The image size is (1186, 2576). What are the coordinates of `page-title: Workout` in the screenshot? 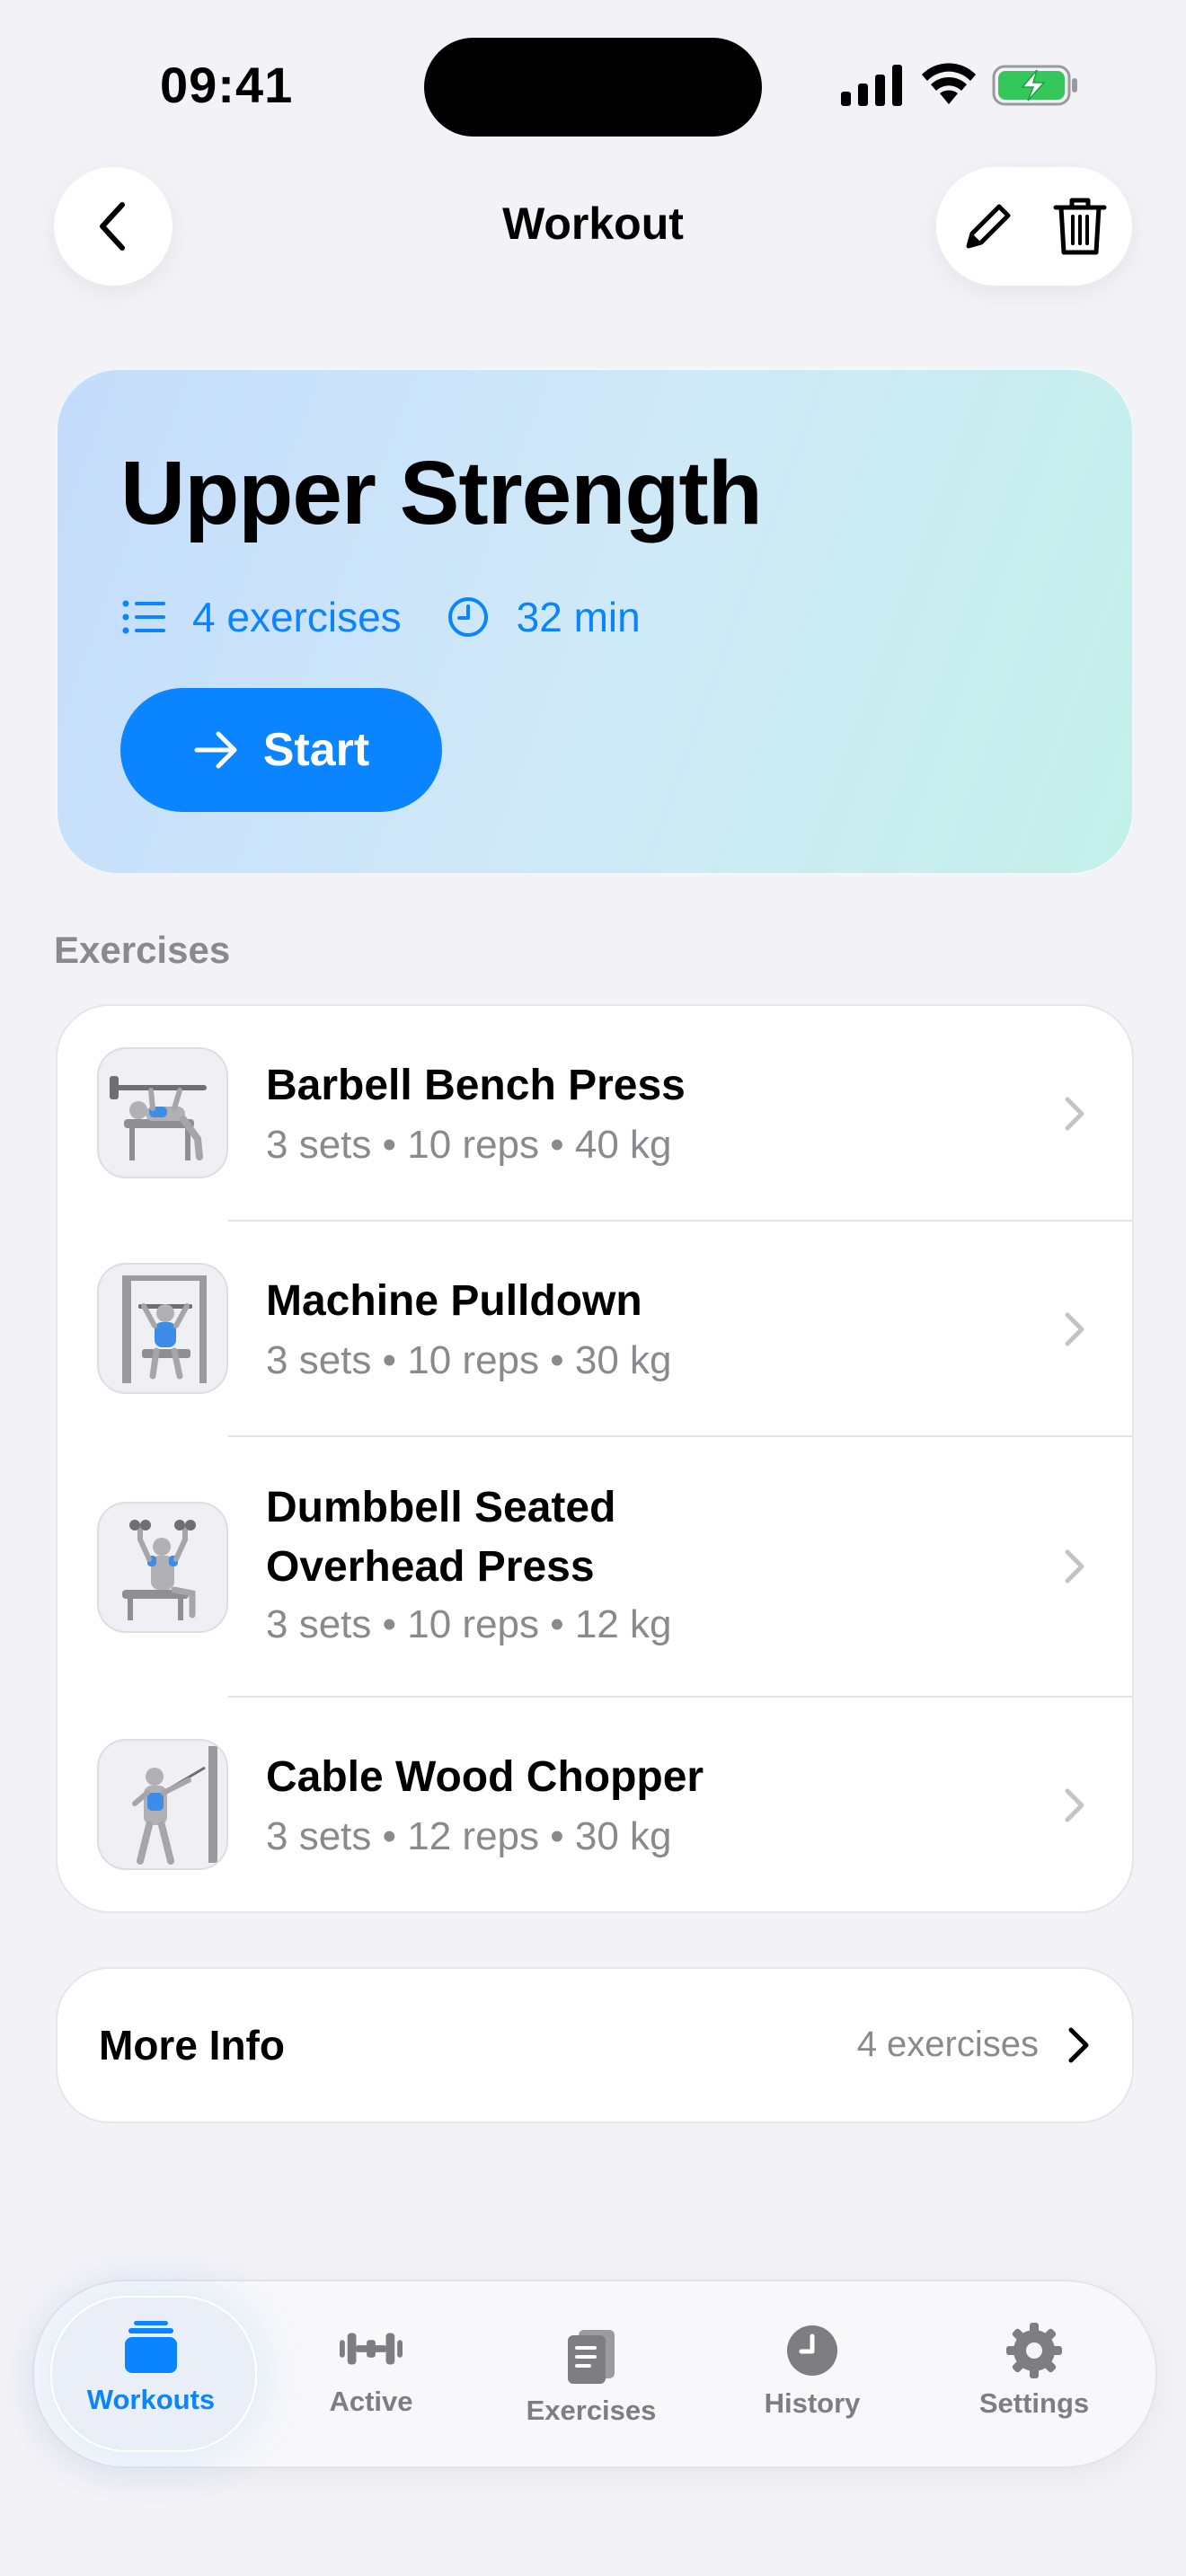 It's located at (593, 223).